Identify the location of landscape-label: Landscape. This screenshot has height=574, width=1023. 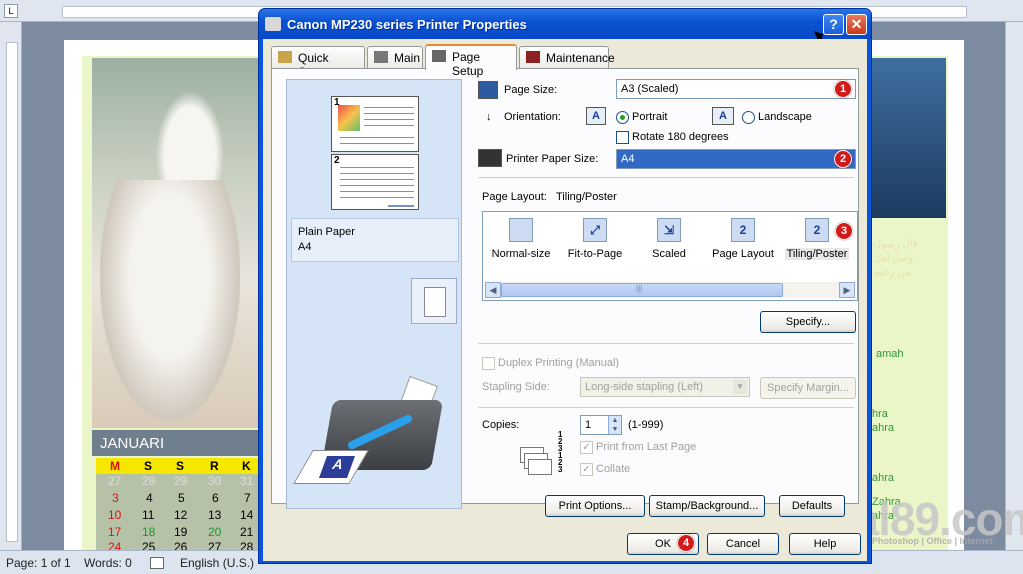
(785, 117).